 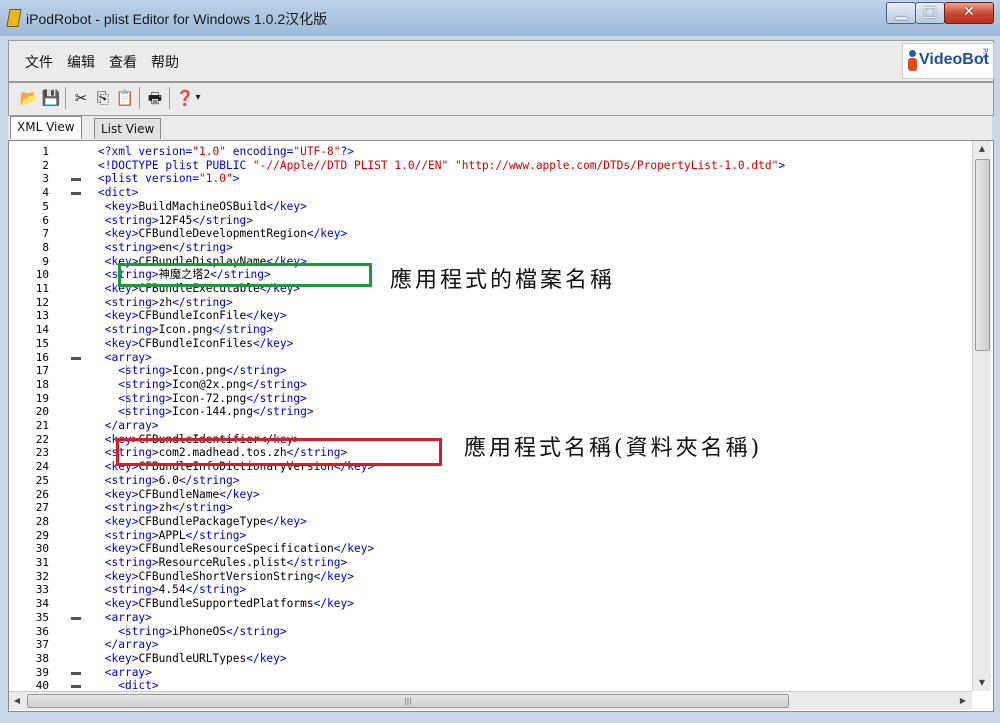 I want to click on menu-view: 查看, so click(x=123, y=62).